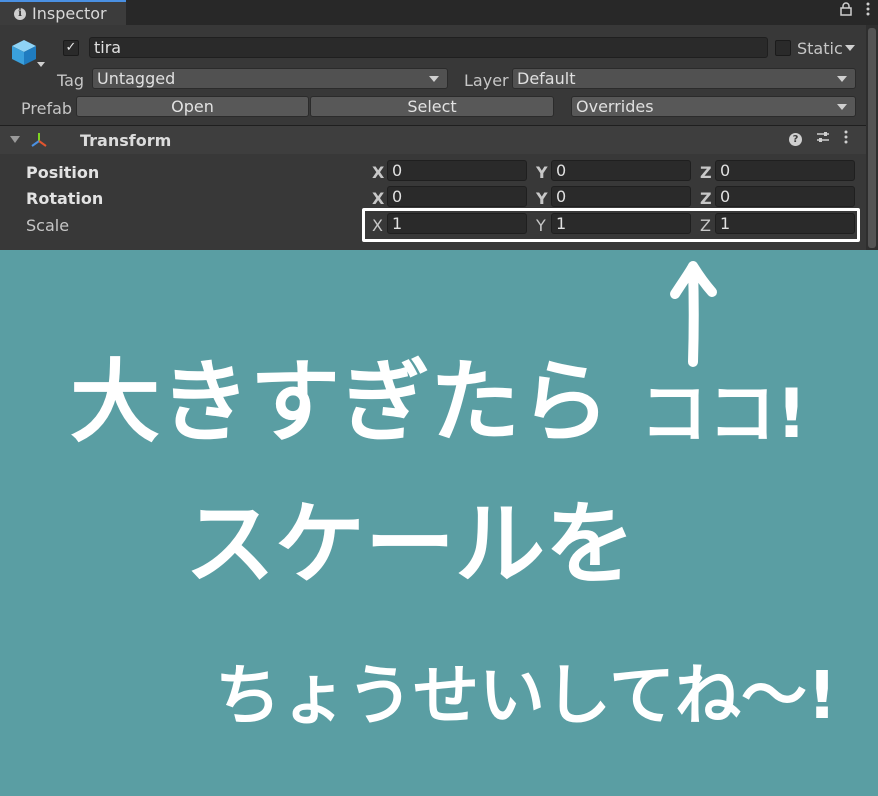 The height and width of the screenshot is (796, 878). What do you see at coordinates (842, 107) in the screenshot?
I see `overrides-caret-icon` at bounding box center [842, 107].